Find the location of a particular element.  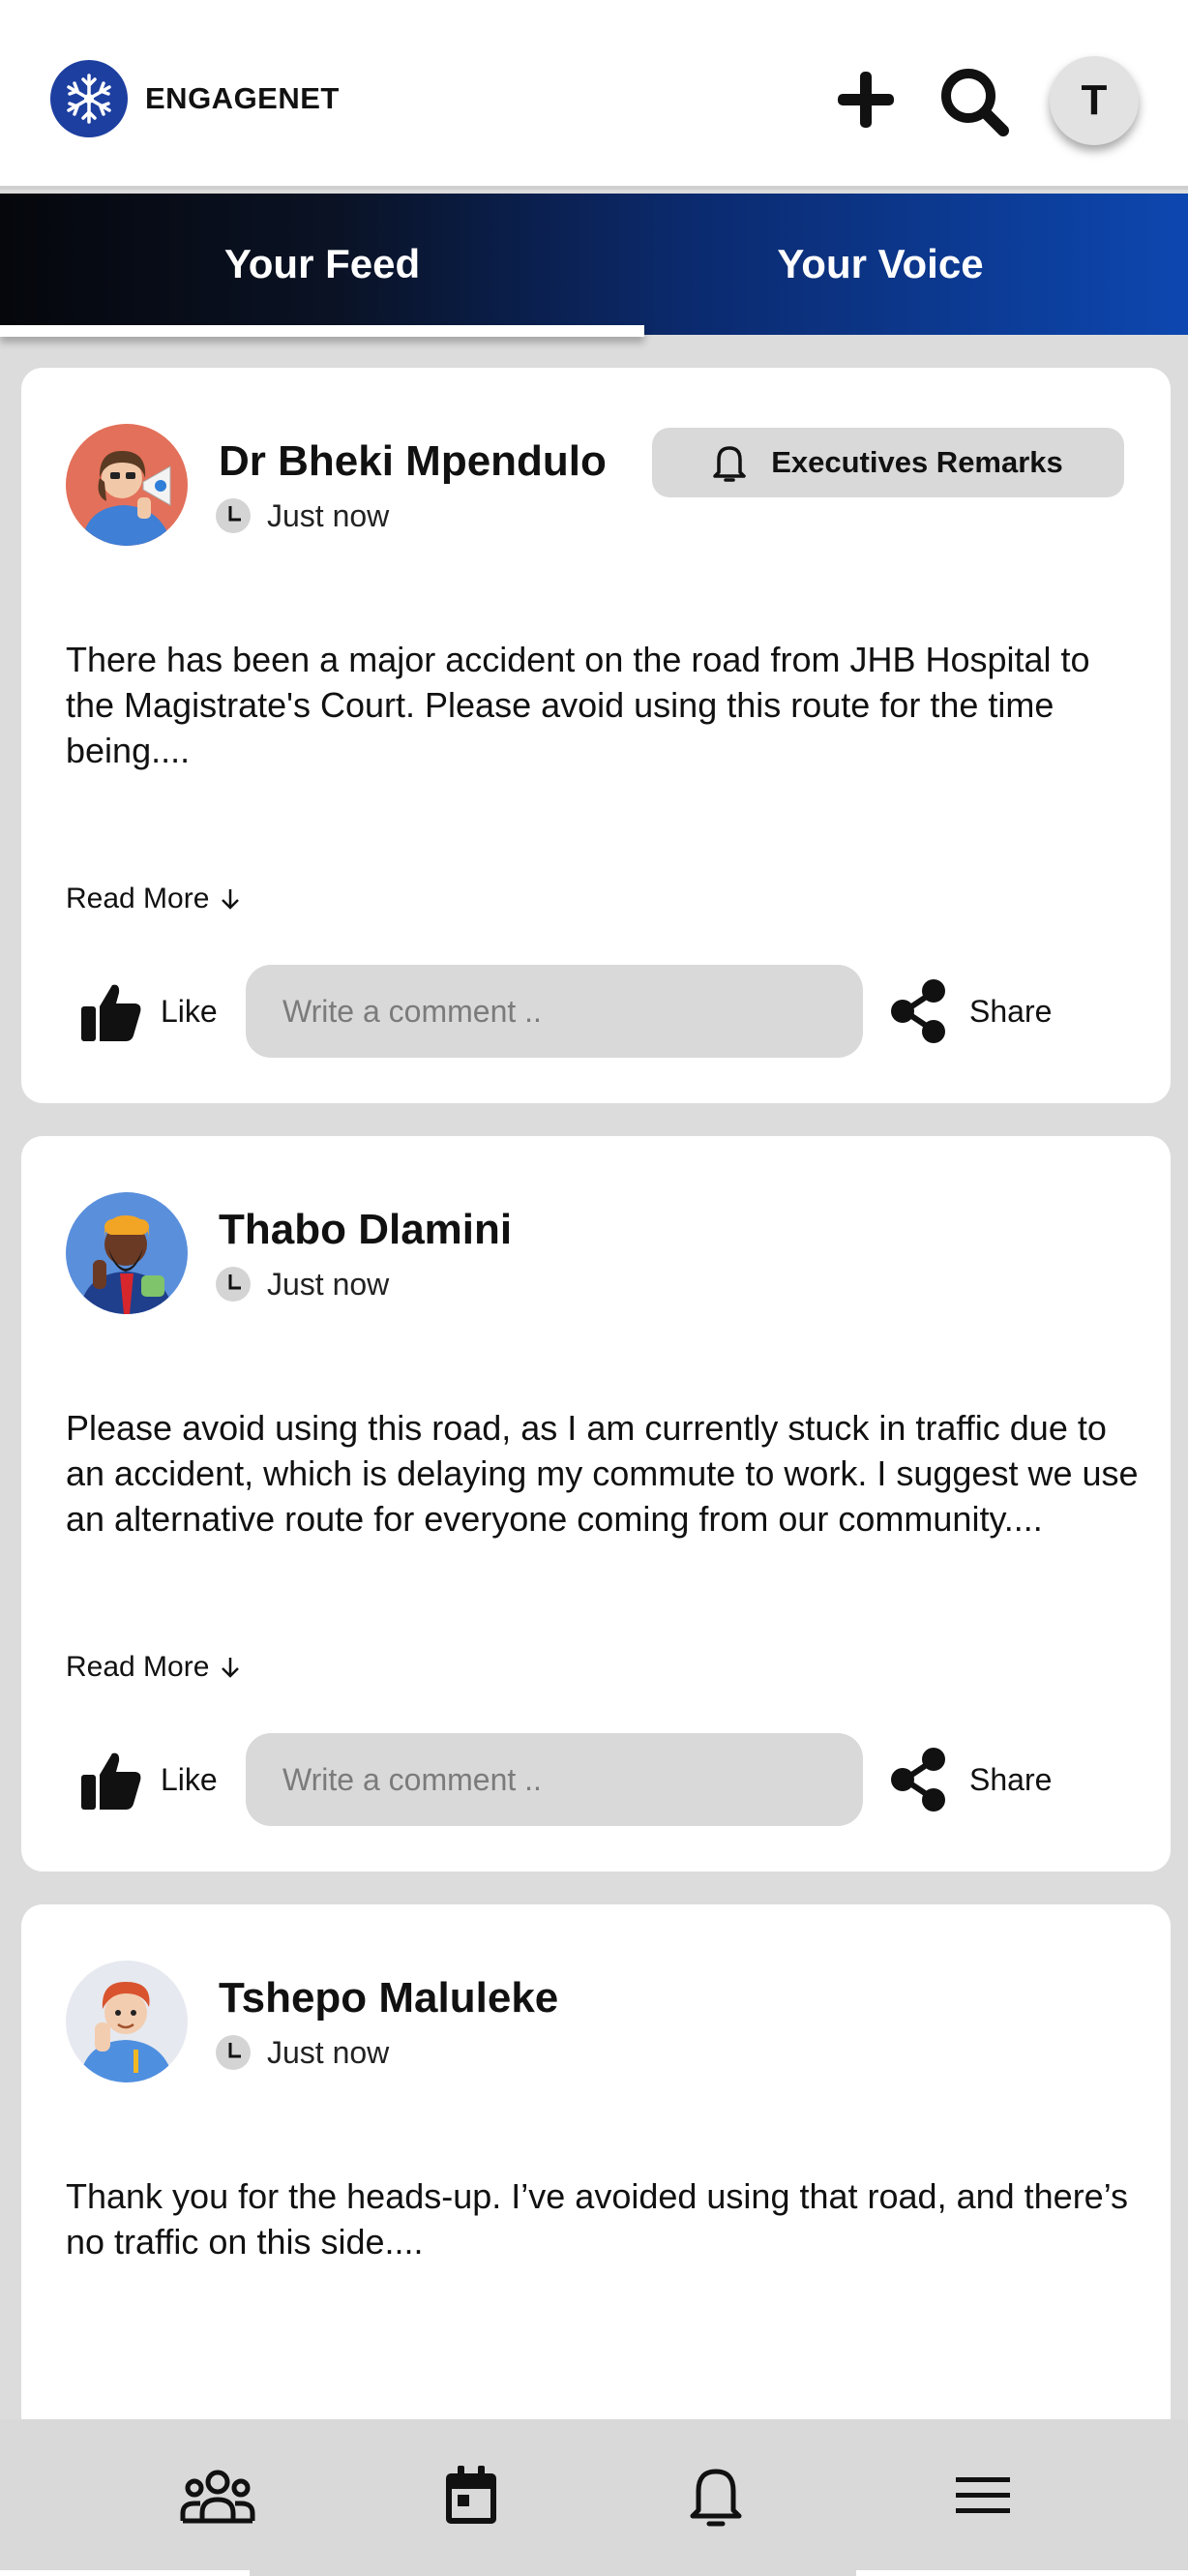

bottom-navigation is located at coordinates (594, 2497).